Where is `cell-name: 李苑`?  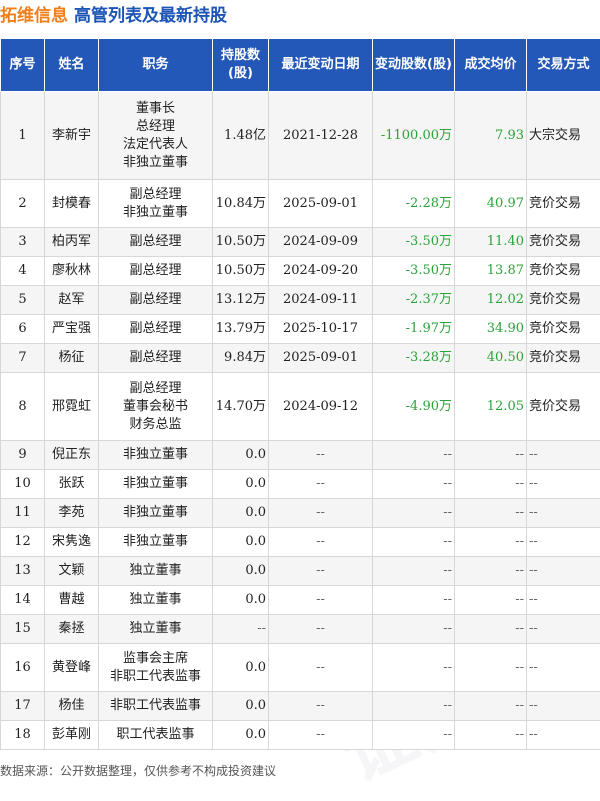
cell-name: 李苑 is located at coordinates (72, 513).